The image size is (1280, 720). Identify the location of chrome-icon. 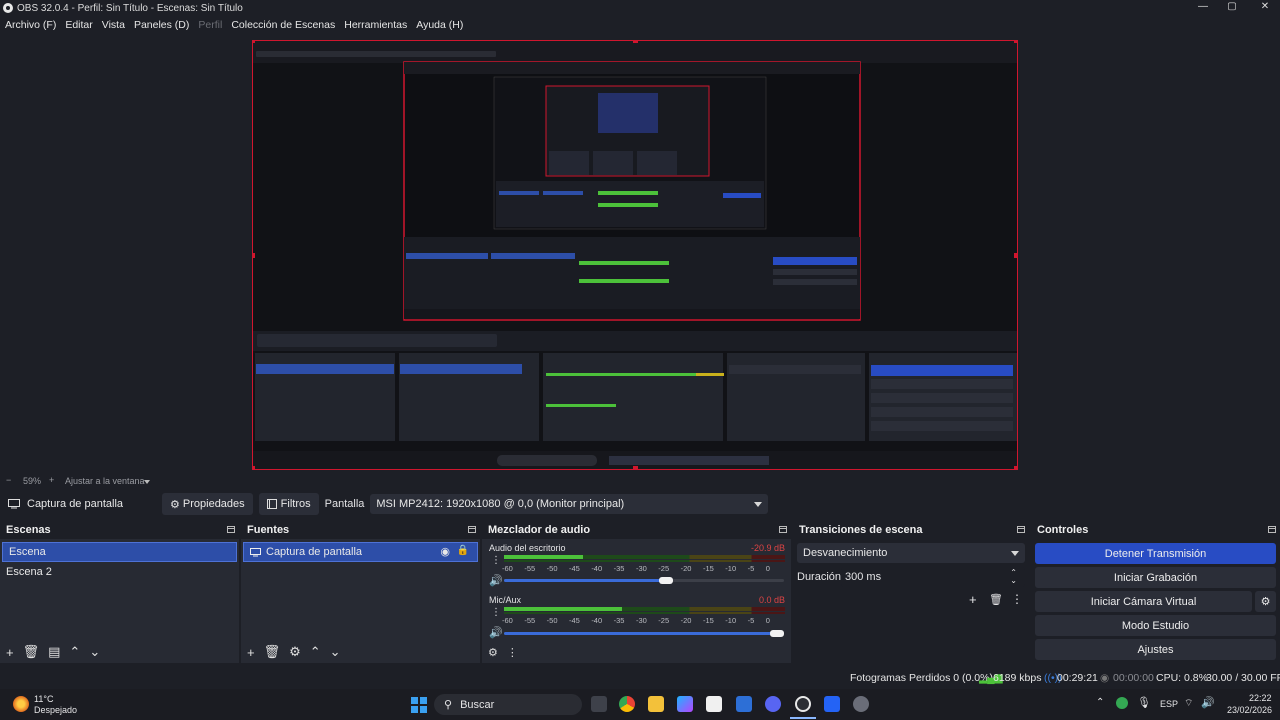
(627, 704).